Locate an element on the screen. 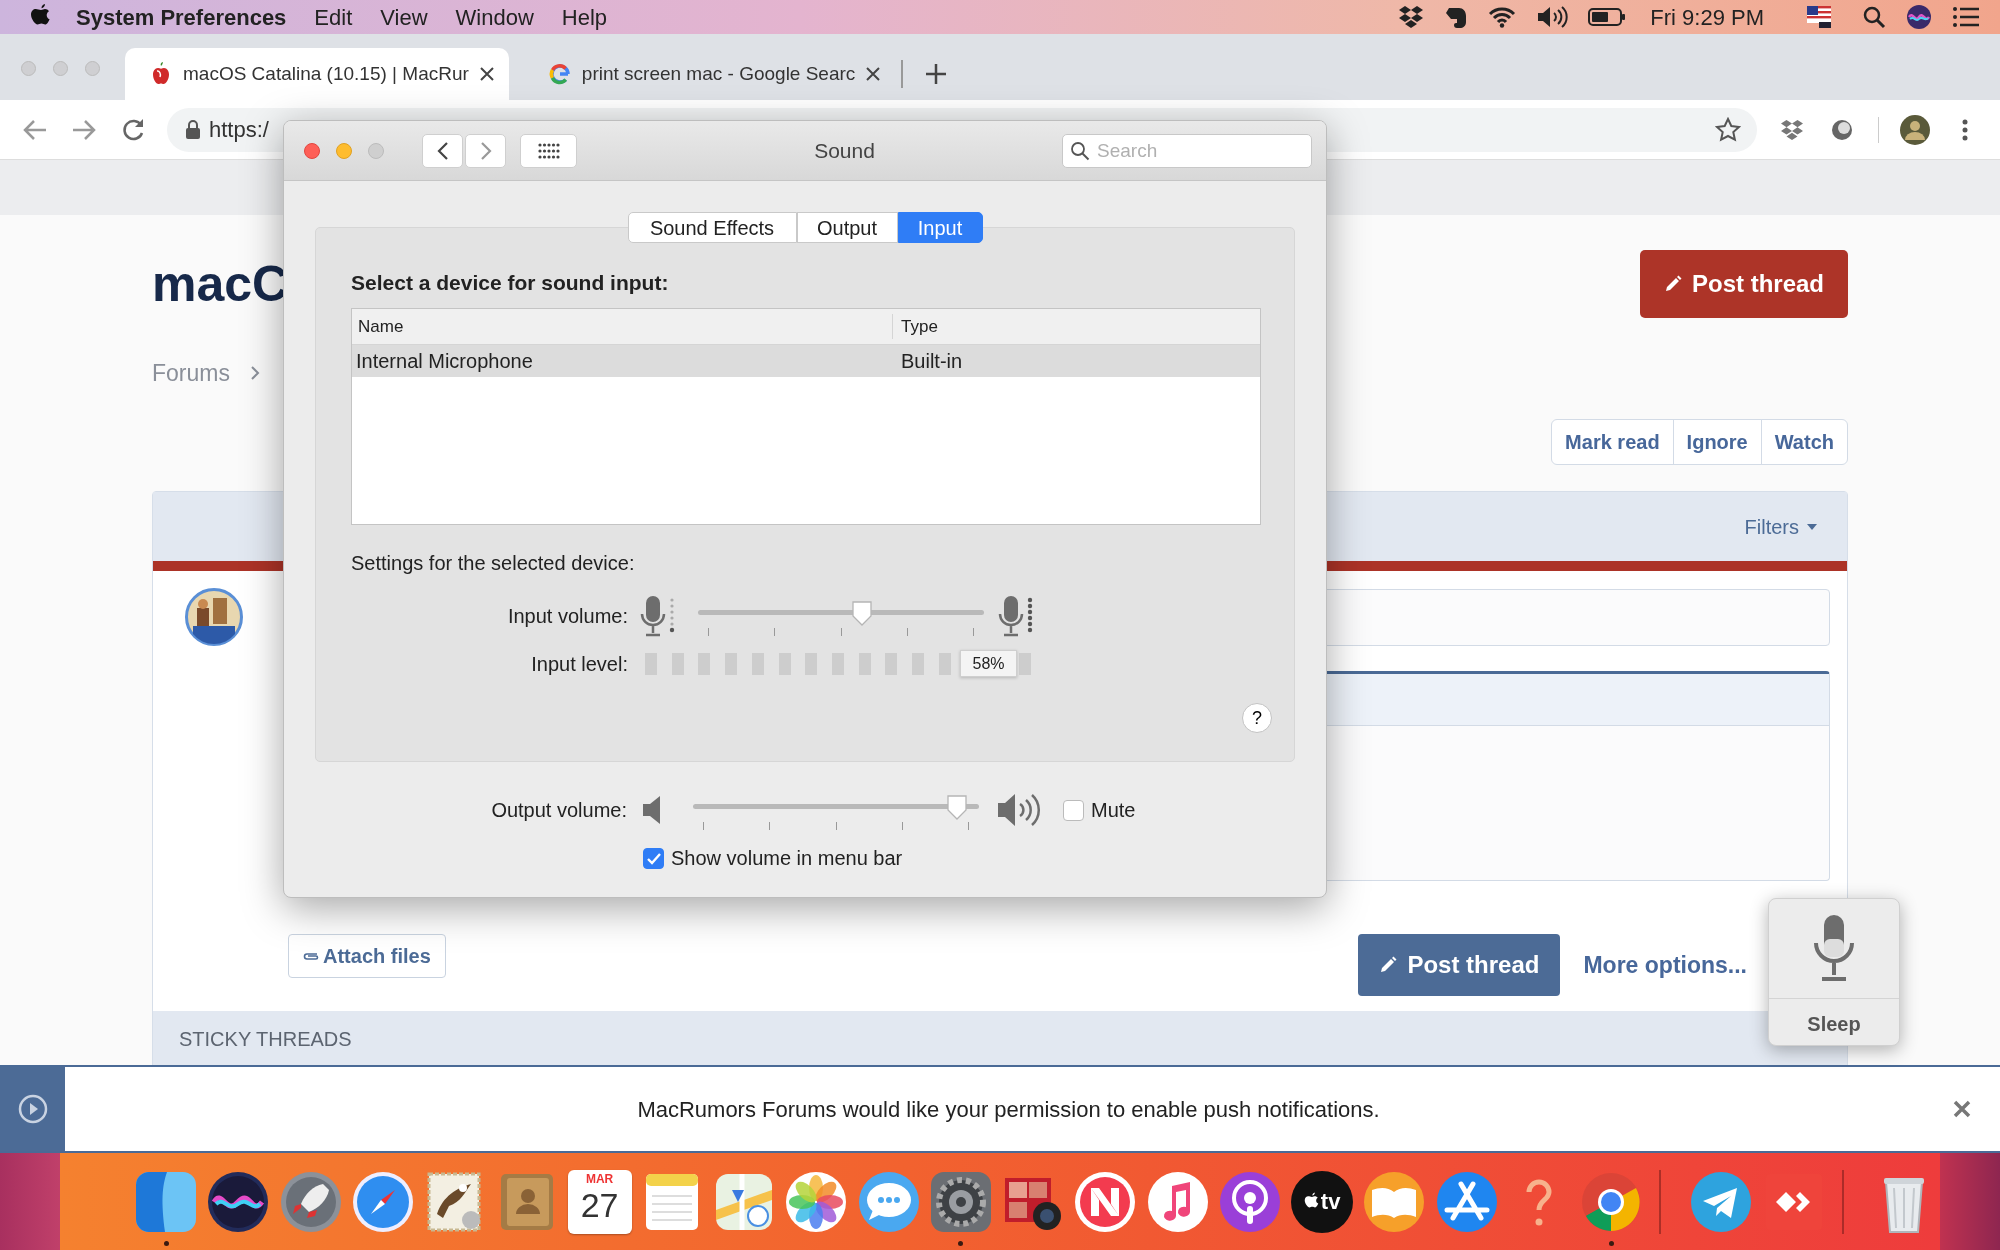 This screenshot has width=2000, height=1250. circle-icon is located at coordinates (1842, 129).